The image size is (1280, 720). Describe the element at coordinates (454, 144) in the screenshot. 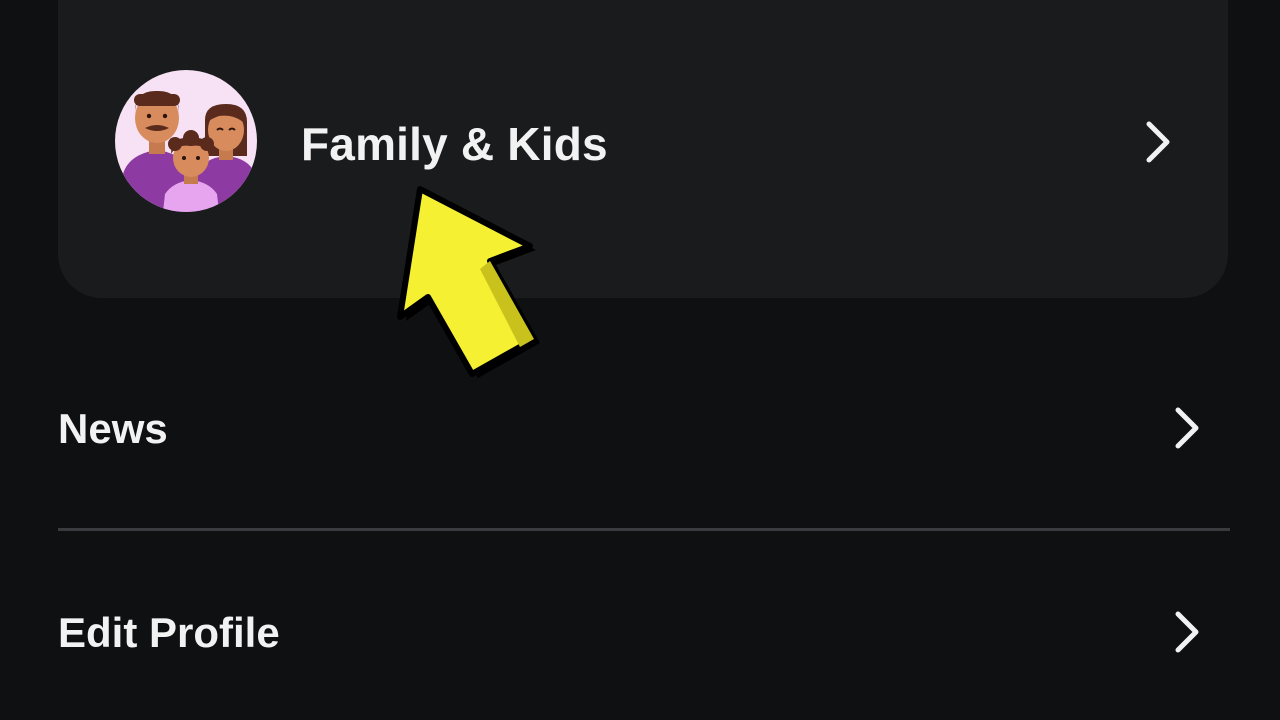

I see `family-kids-label: Family & Kids` at that location.